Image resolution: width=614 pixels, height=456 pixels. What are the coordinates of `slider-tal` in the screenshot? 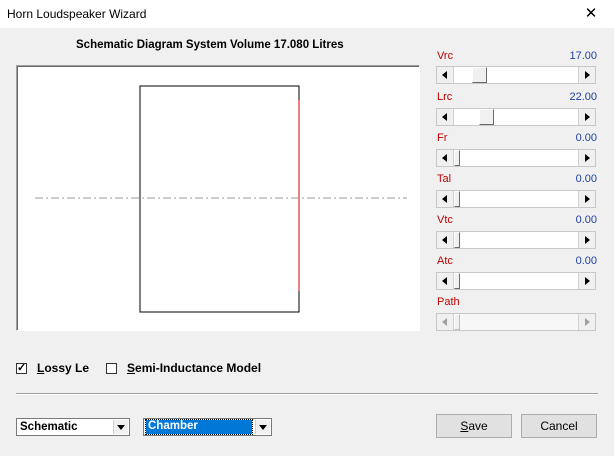 It's located at (516, 199).